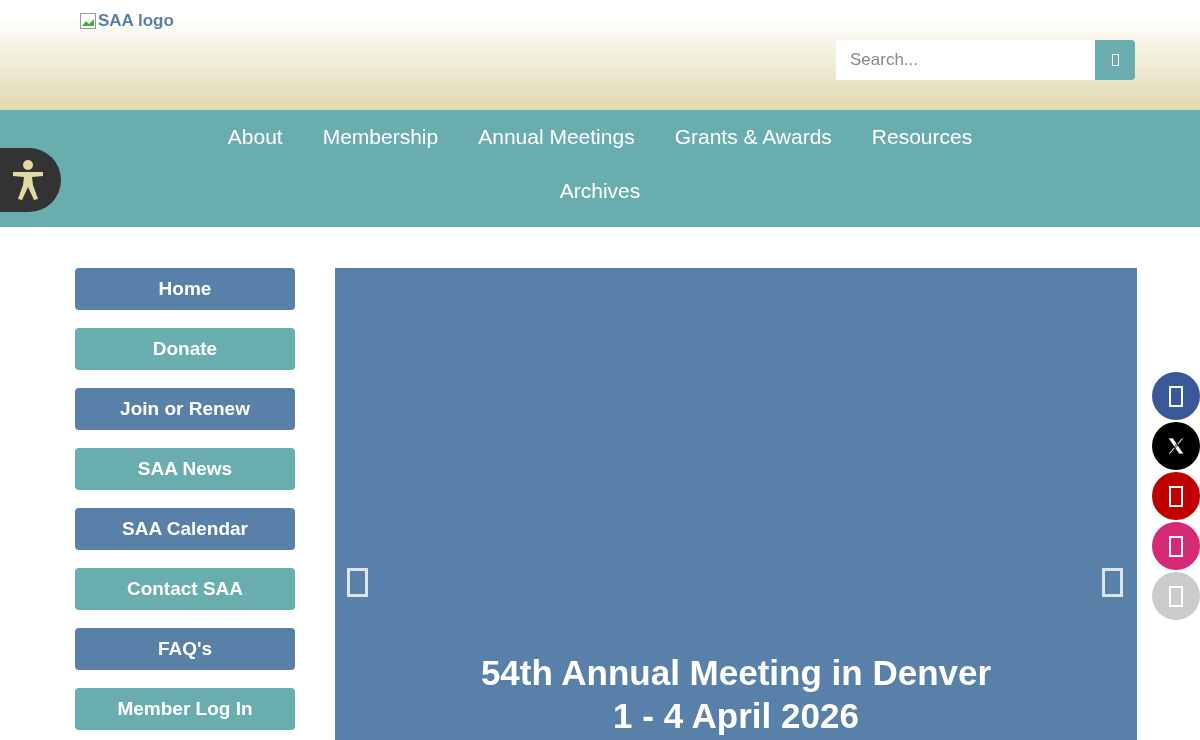 The width and height of the screenshot is (1200, 740). Describe the element at coordinates (753, 137) in the screenshot. I see `nav-link: Grants & Awards` at that location.